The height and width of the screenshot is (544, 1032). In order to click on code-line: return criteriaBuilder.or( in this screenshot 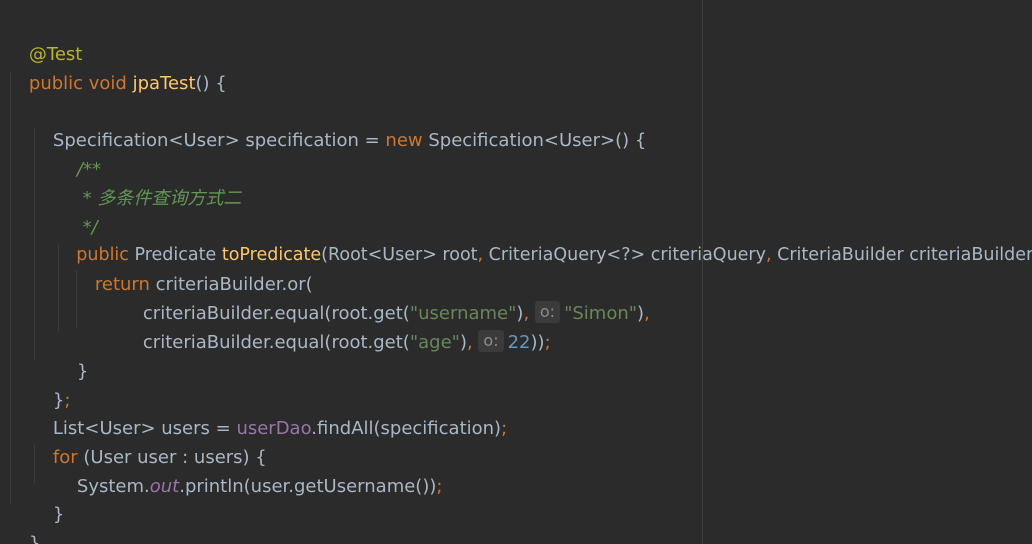, I will do `click(192, 268)`.